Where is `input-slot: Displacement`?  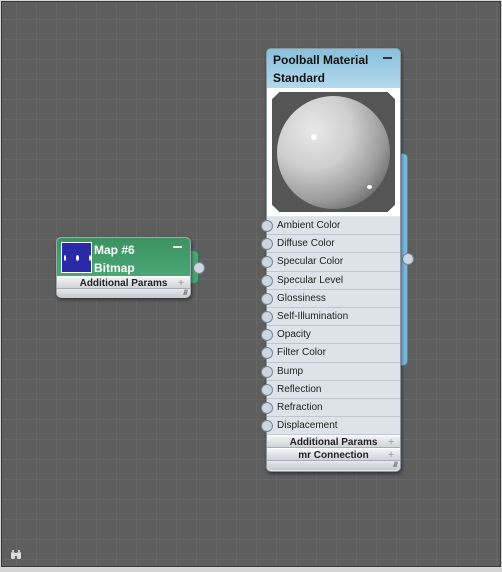 input-slot: Displacement is located at coordinates (330, 426).